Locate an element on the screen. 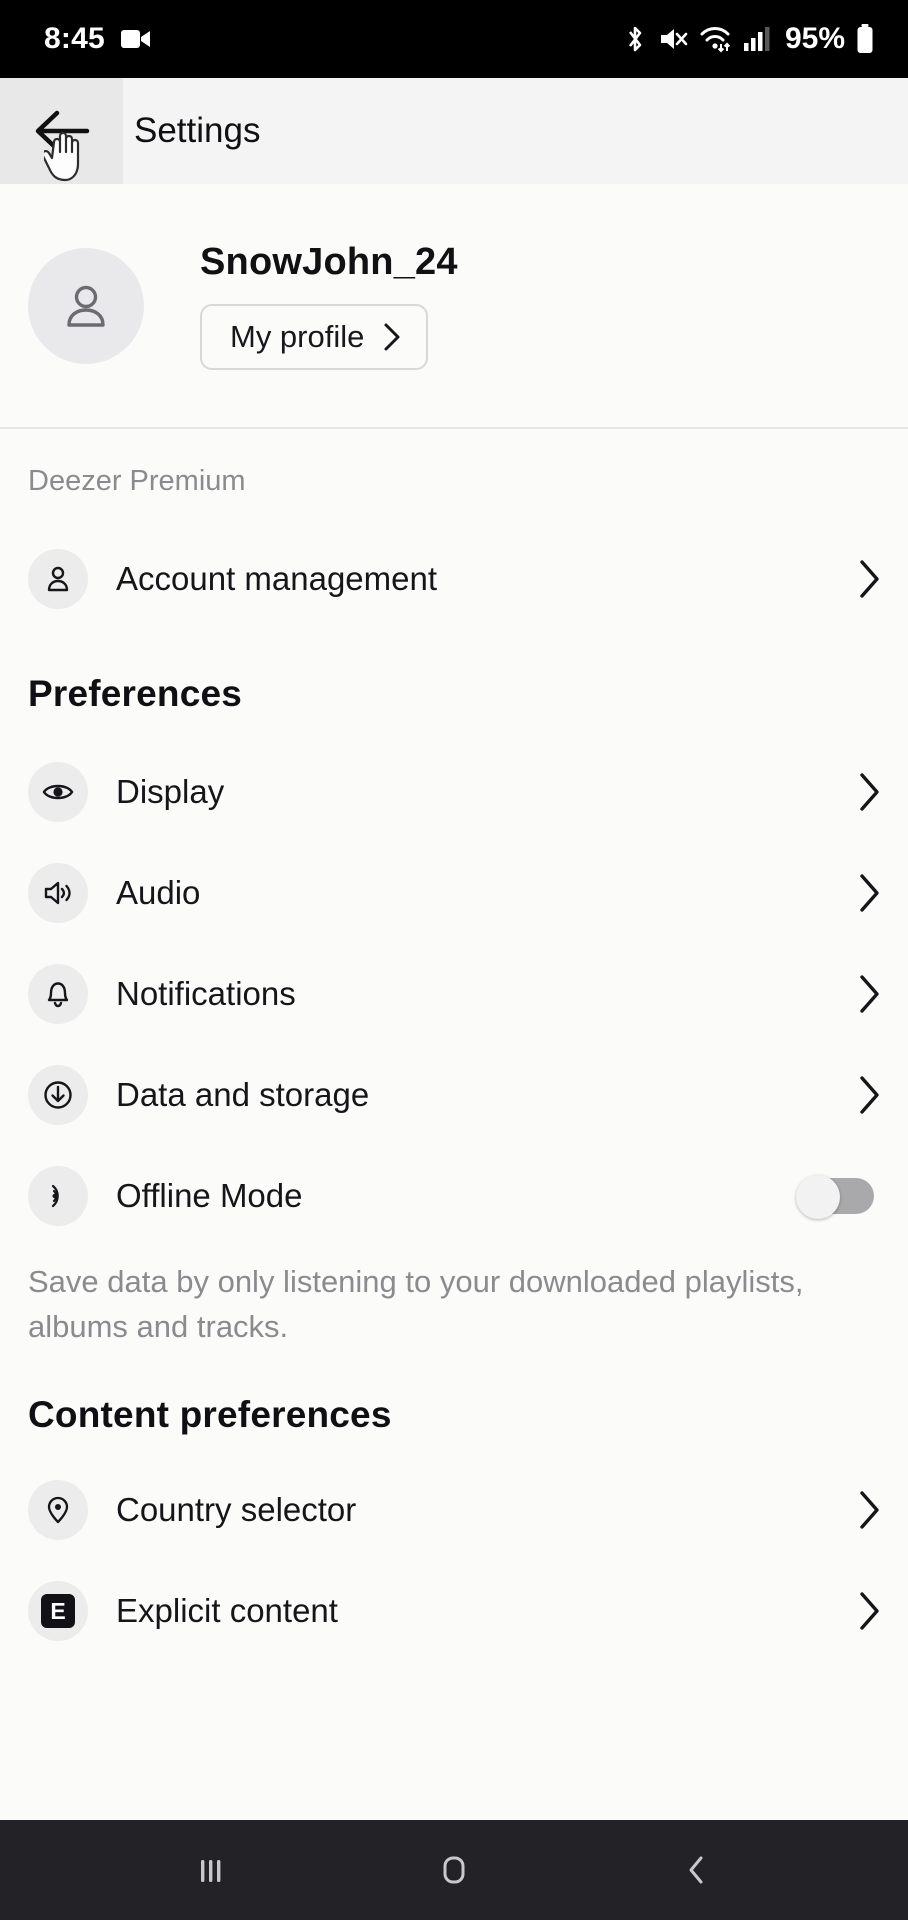 This screenshot has height=1920, width=908. wifi-icon is located at coordinates (715, 39).